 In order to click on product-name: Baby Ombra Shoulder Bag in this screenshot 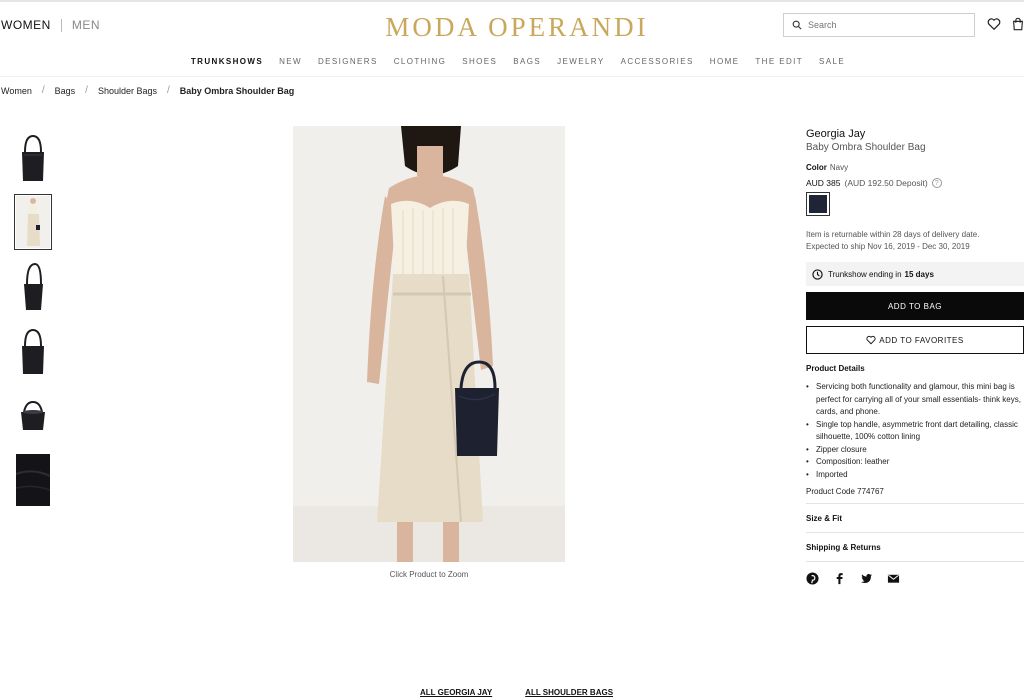, I will do `click(866, 147)`.